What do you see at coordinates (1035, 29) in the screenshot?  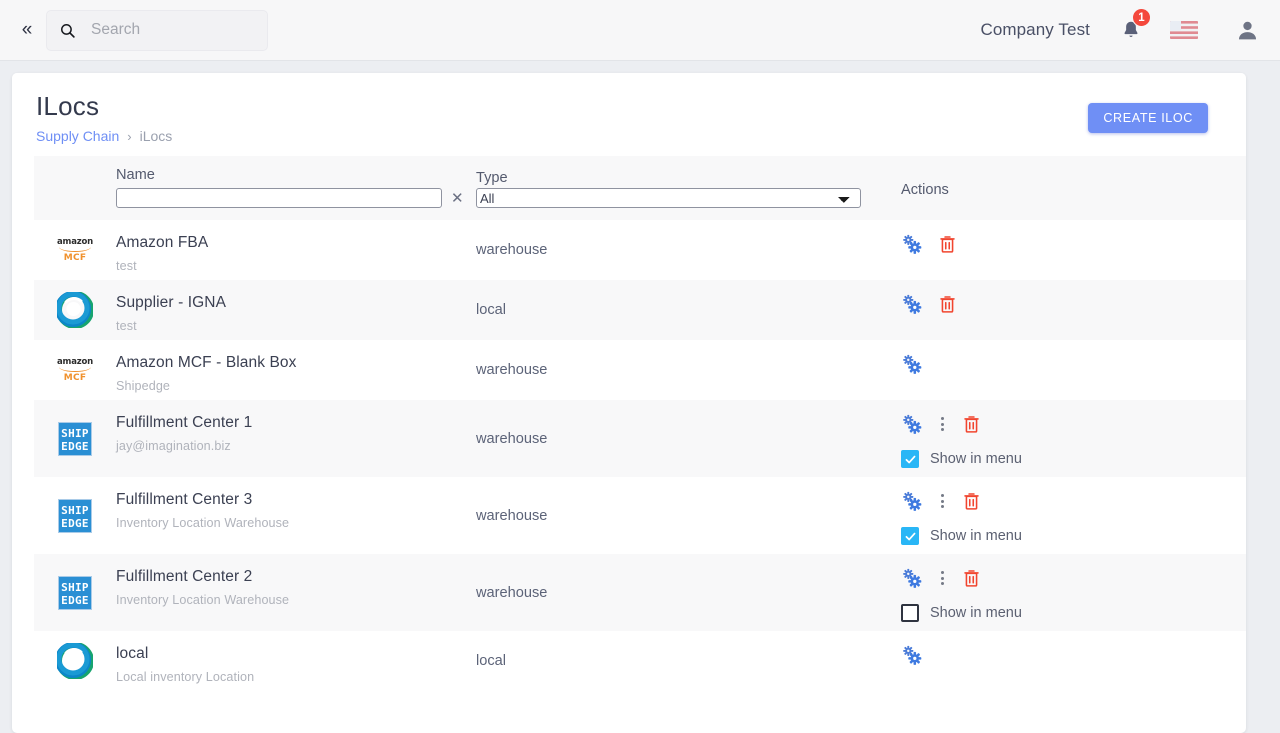 I see `company-name-label: Company Test` at bounding box center [1035, 29].